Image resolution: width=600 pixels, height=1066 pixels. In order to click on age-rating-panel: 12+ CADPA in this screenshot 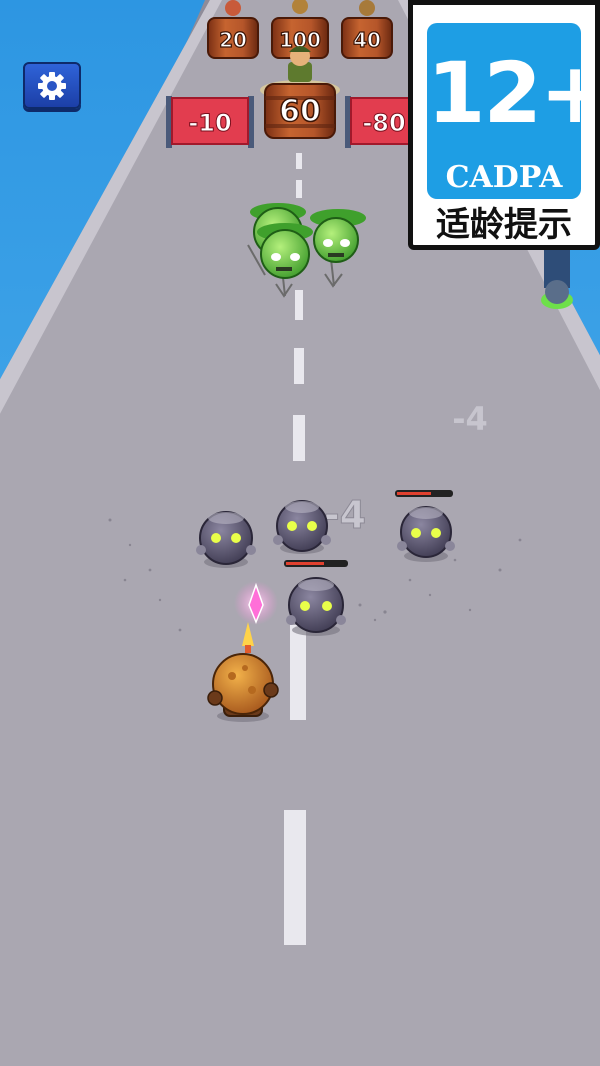, I will do `click(504, 111)`.